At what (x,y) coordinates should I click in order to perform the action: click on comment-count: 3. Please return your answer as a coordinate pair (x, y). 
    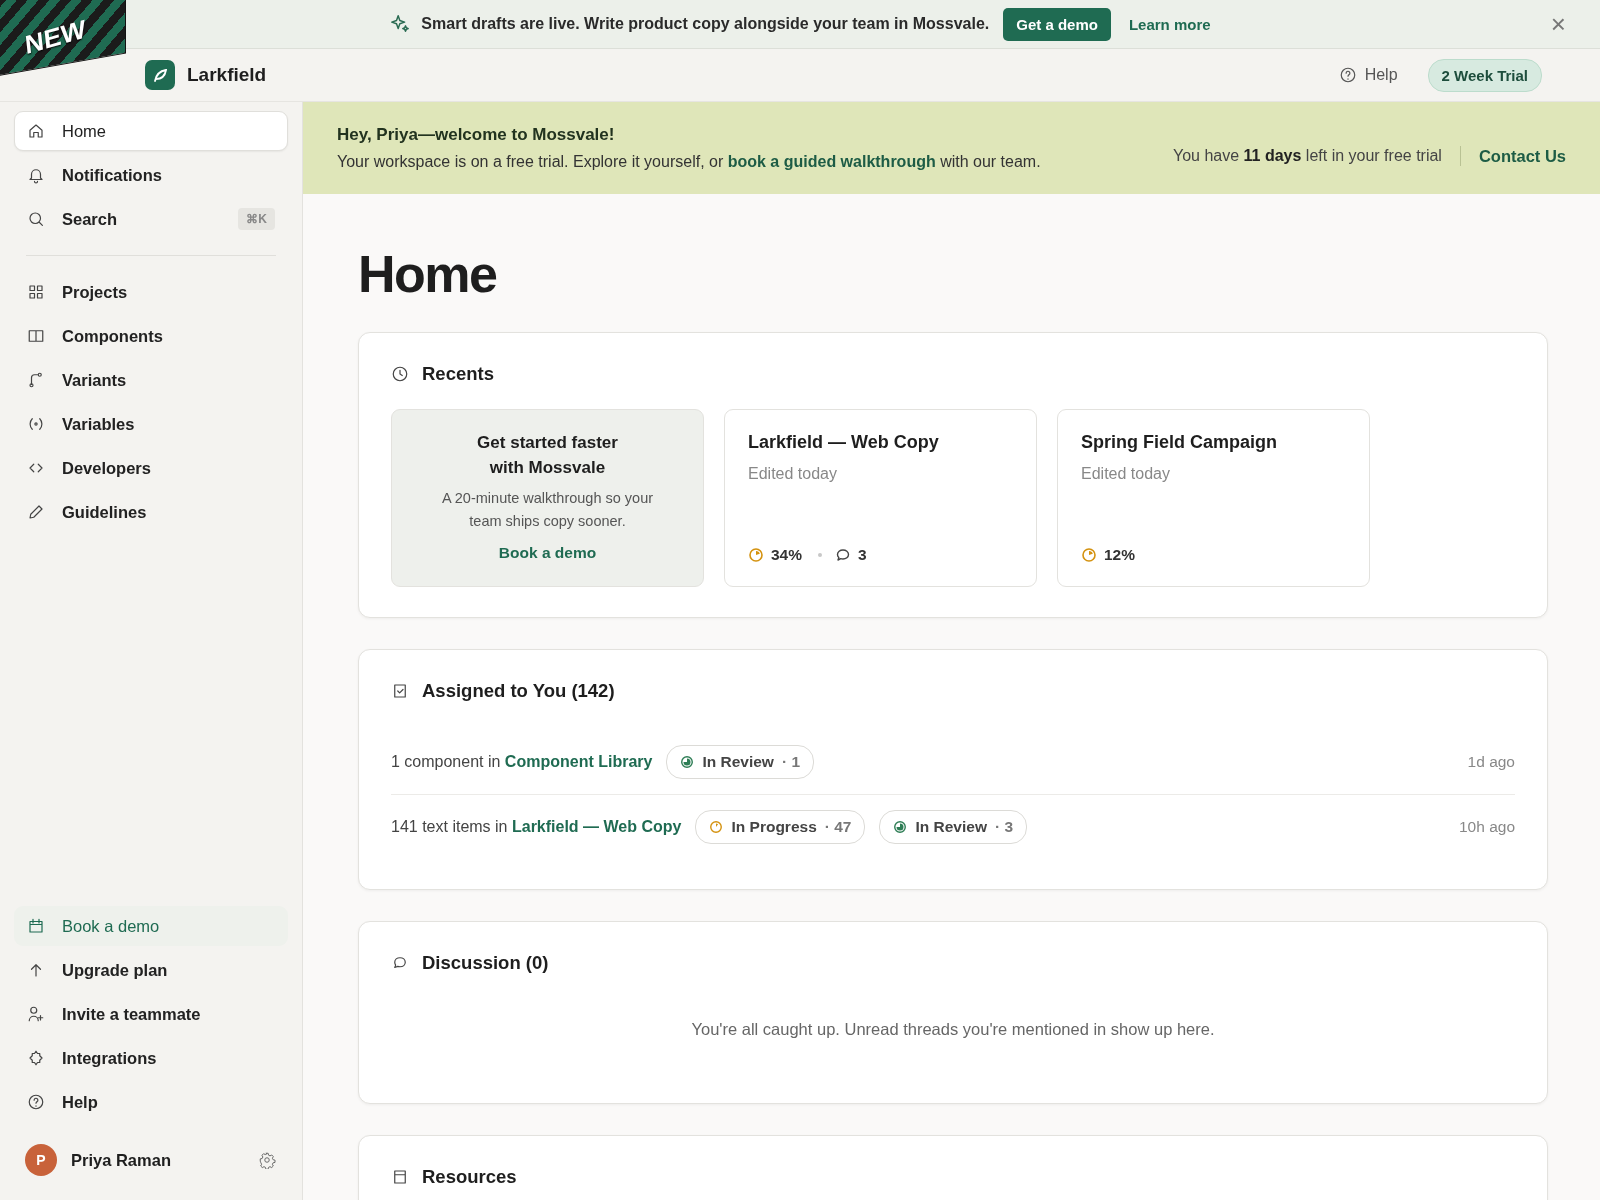
    Looking at the image, I should click on (862, 555).